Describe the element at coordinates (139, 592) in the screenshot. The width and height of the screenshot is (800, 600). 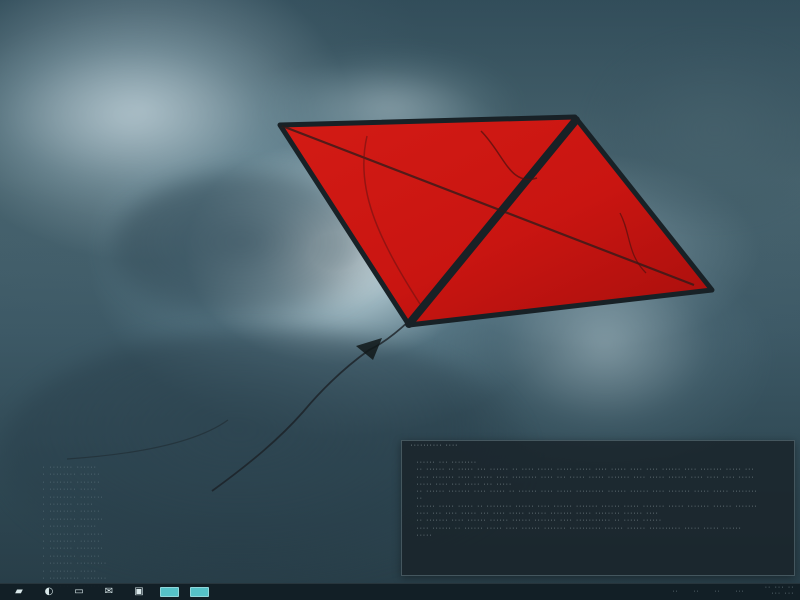
I see `terminal-icon: ▣` at that location.